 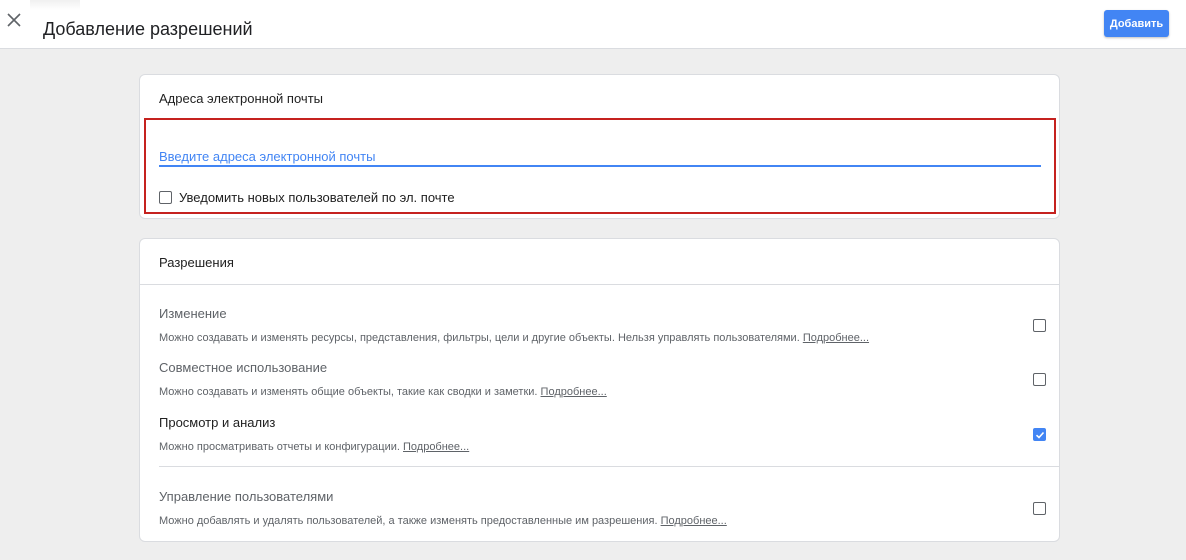 I want to click on top-bar: Добавление разрешений Добавить, so click(x=593, y=24).